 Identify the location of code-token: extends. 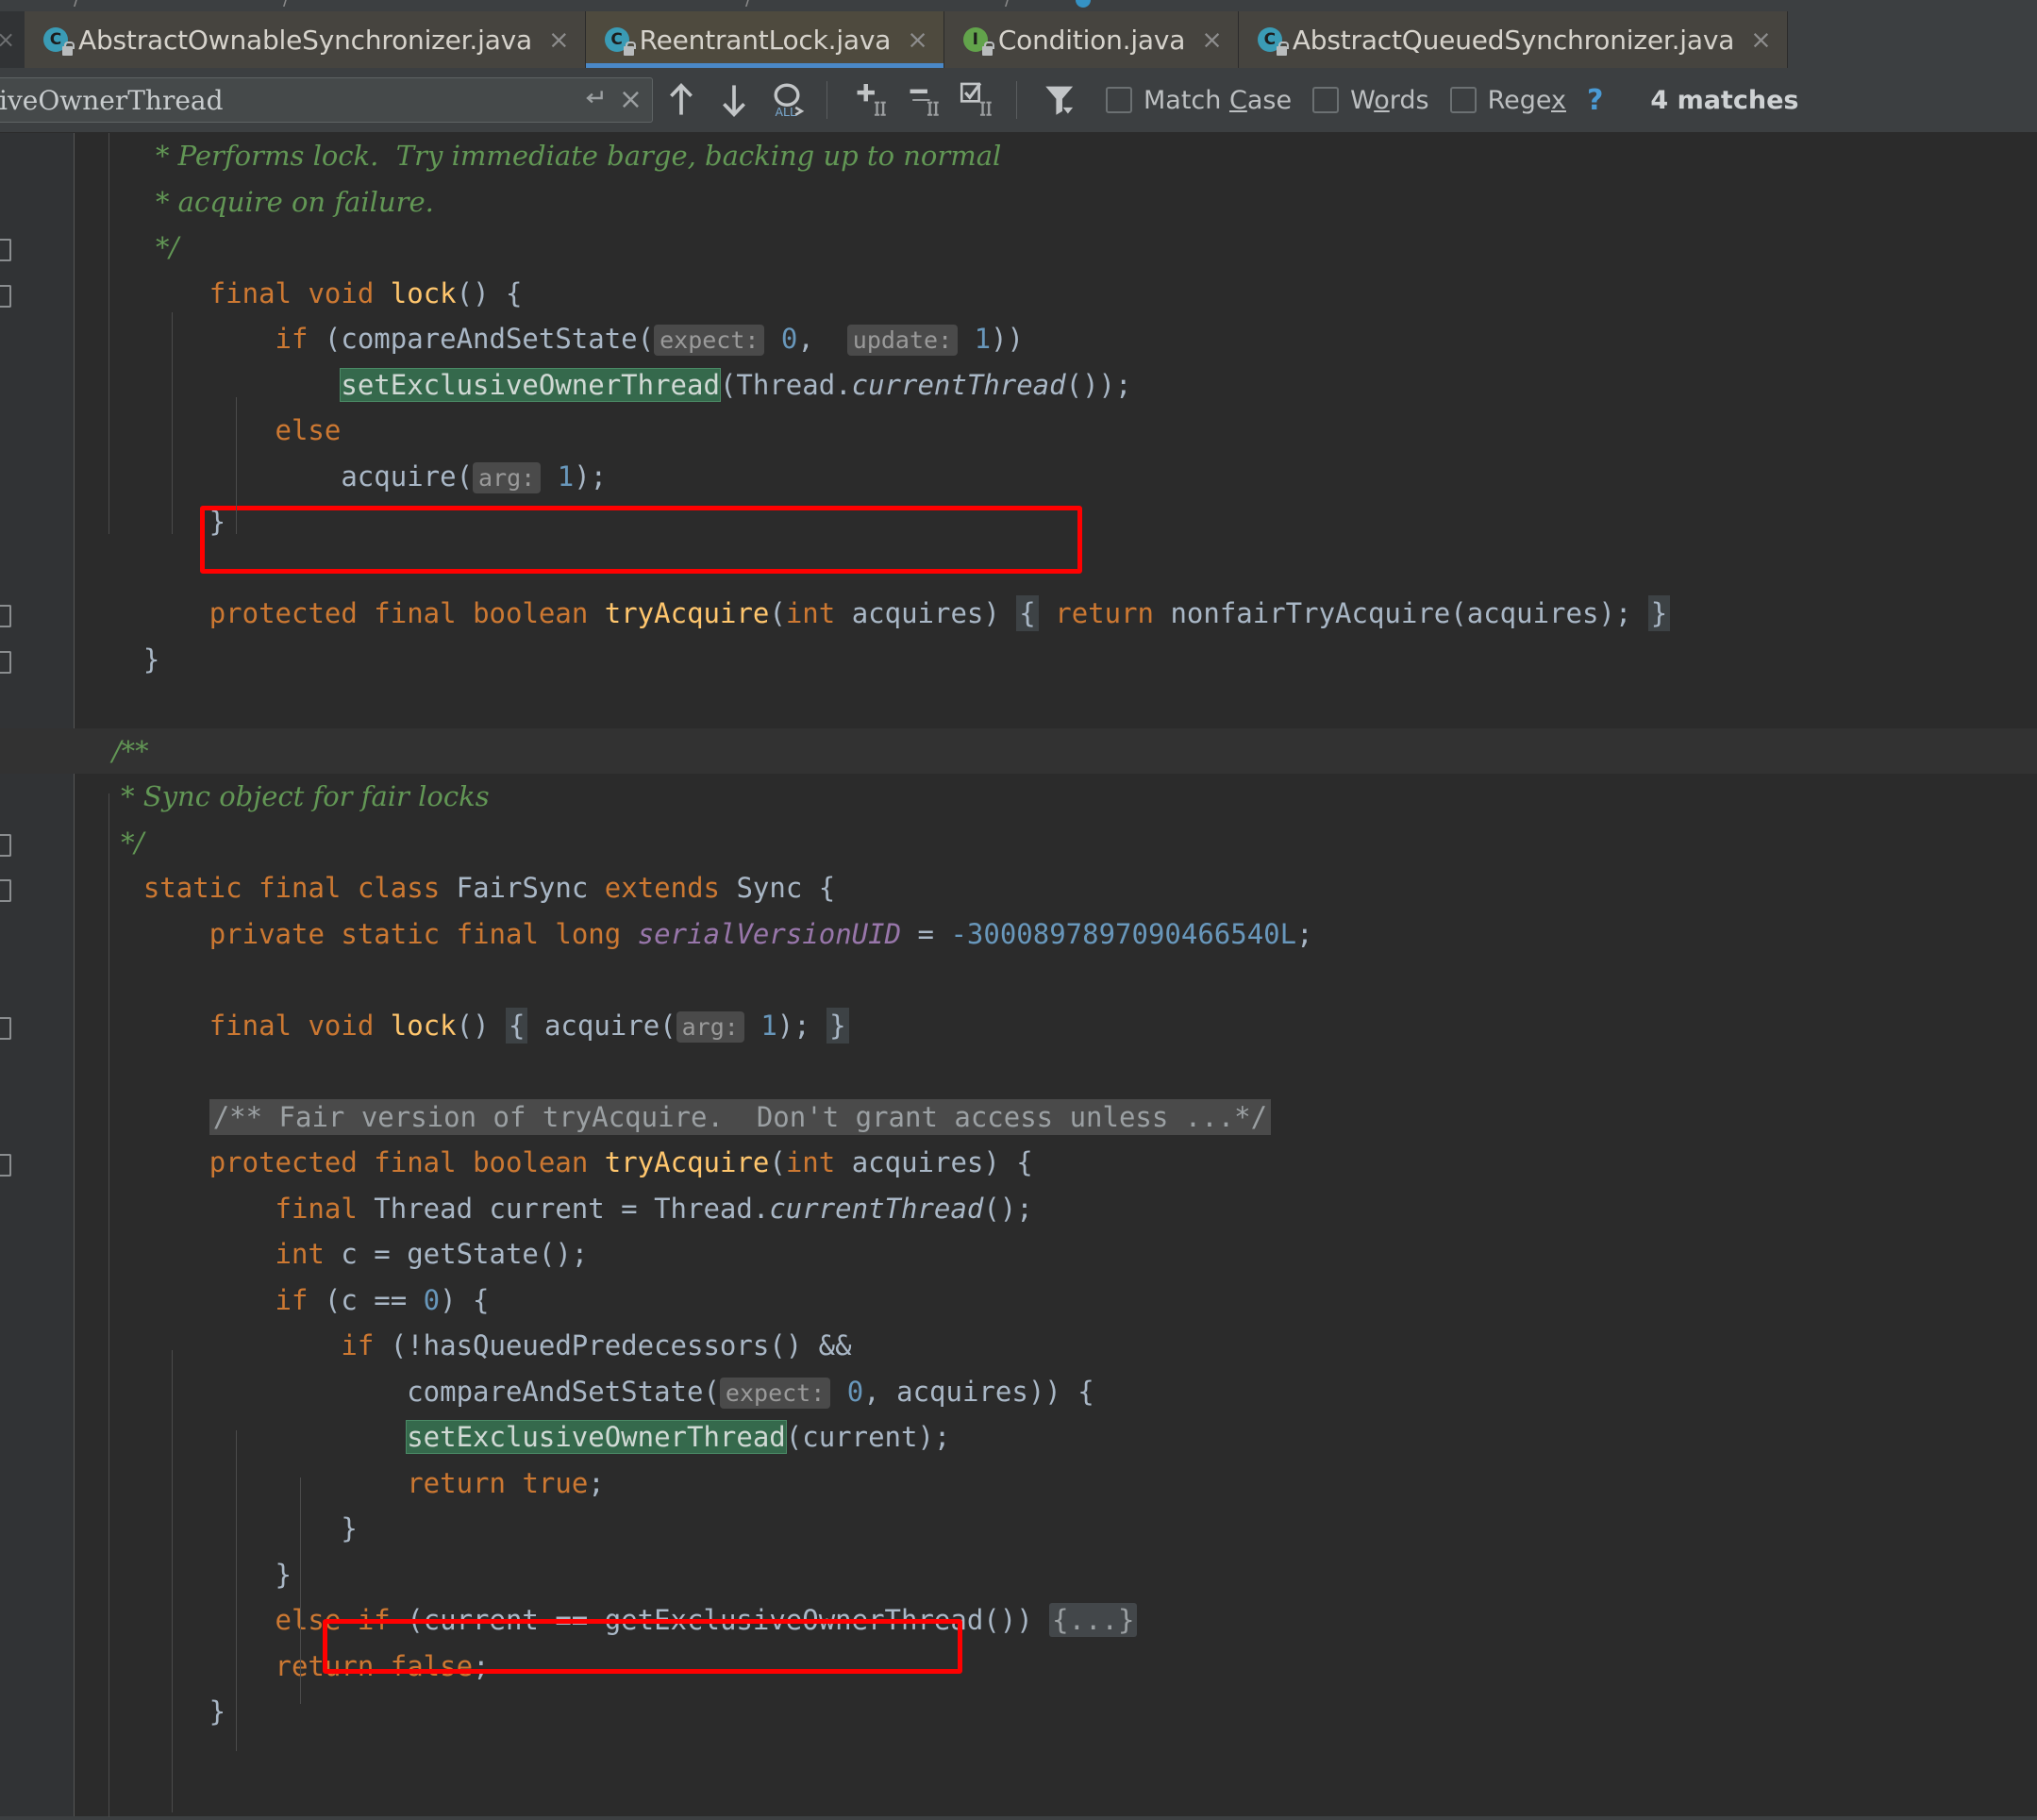
(662, 888).